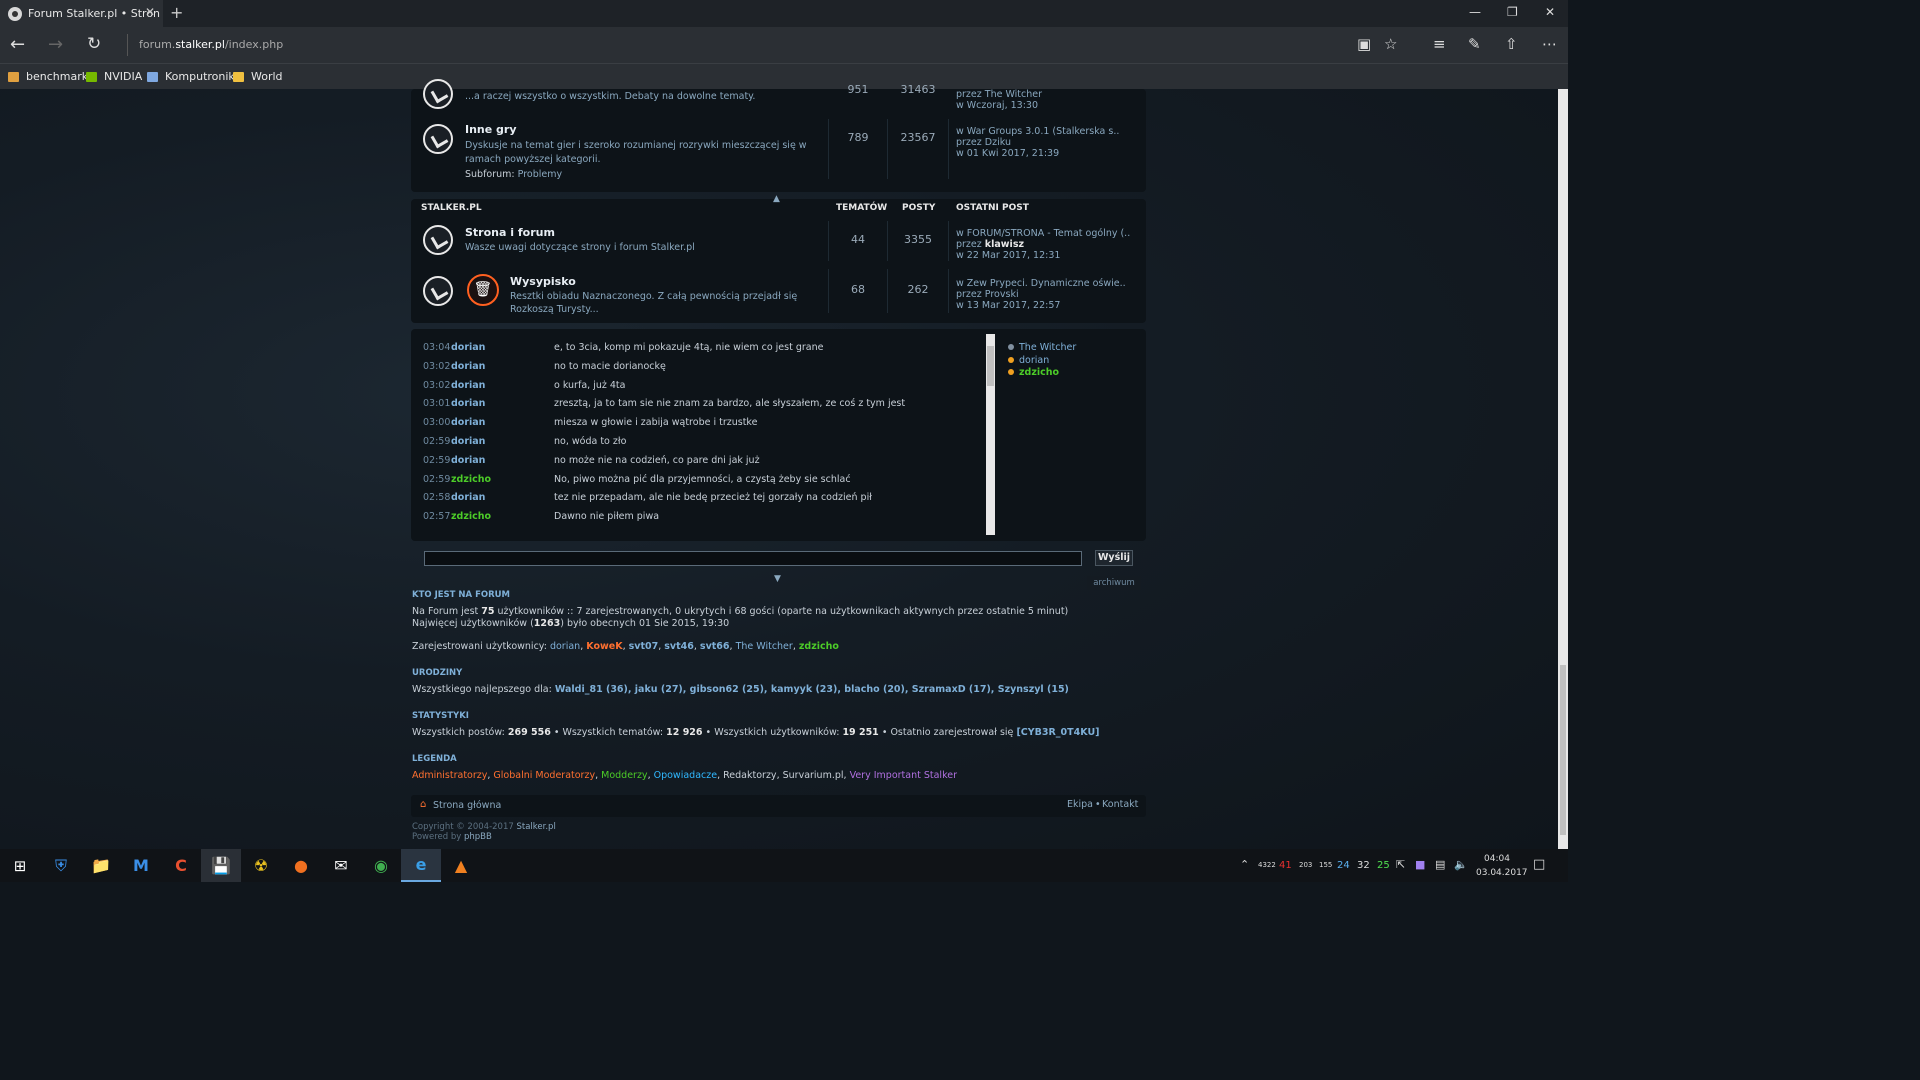  I want to click on nvidia-icon, so click(91, 76).